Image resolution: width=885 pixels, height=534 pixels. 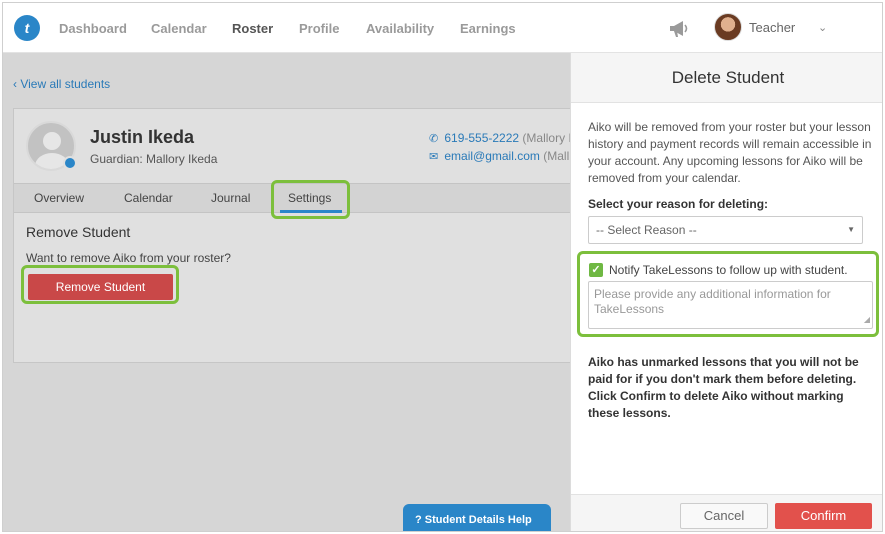 I want to click on tab-calendar: Calendar, so click(x=148, y=198).